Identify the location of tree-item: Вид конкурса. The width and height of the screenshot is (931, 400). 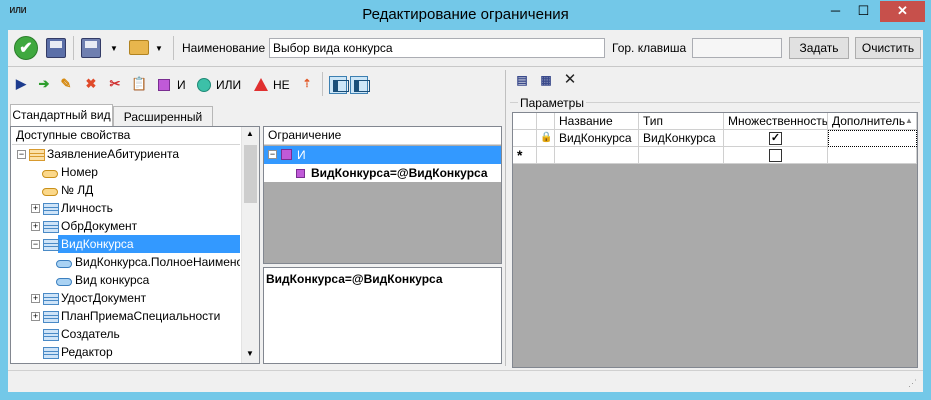
(112, 280).